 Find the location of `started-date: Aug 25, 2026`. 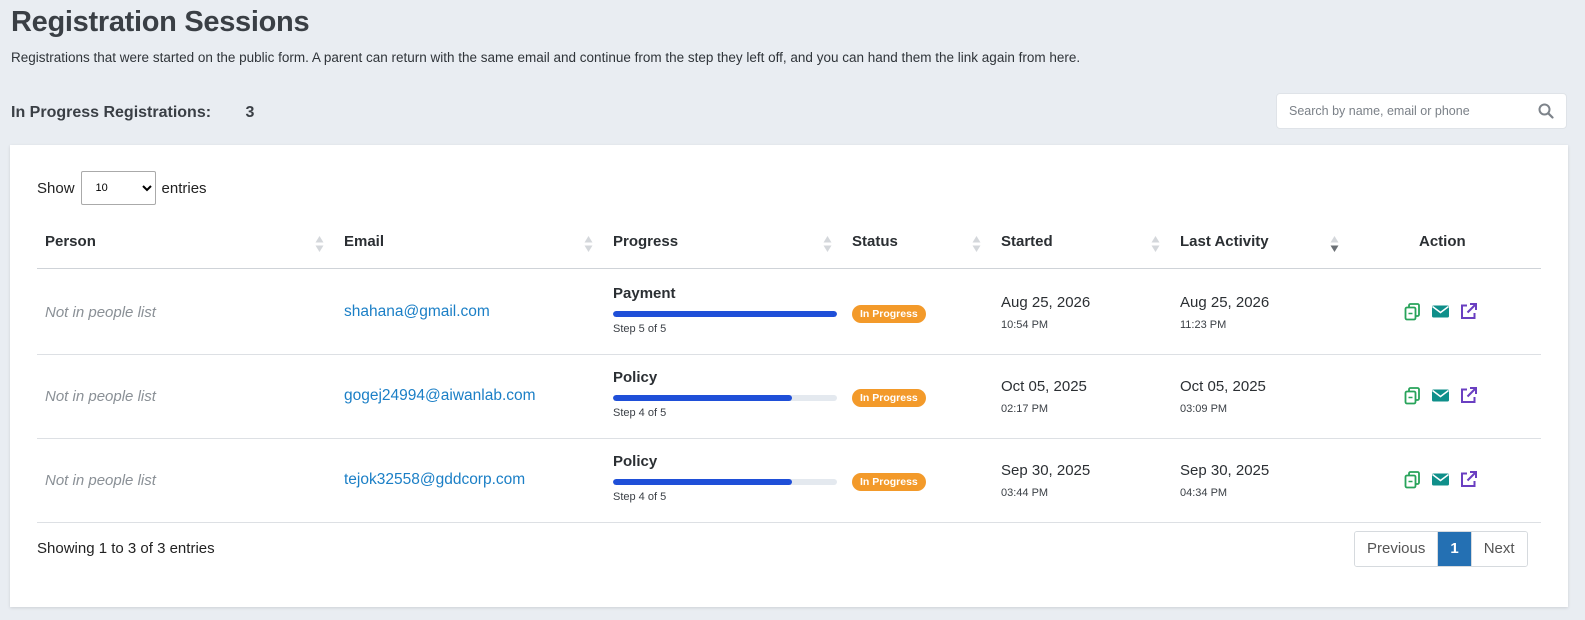

started-date: Aug 25, 2026 is located at coordinates (1046, 302).